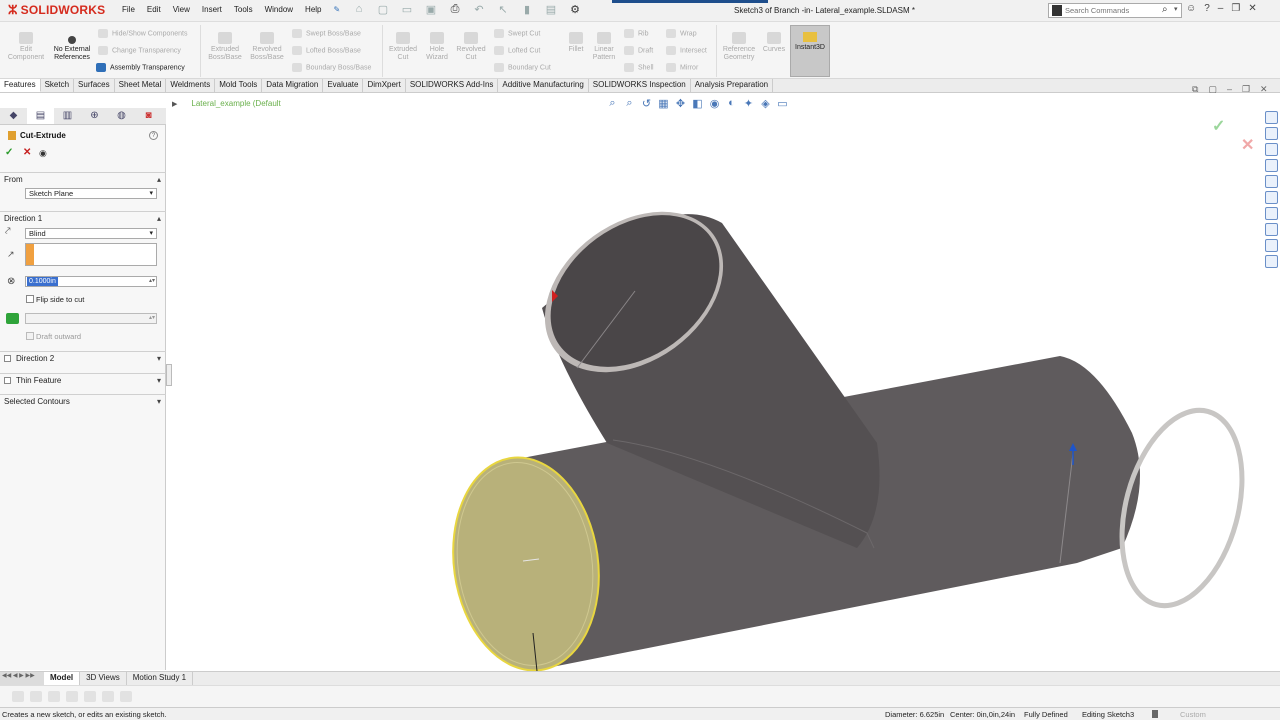 The height and width of the screenshot is (720, 1280). What do you see at coordinates (639, 67) in the screenshot?
I see `shell-button: Shell` at bounding box center [639, 67].